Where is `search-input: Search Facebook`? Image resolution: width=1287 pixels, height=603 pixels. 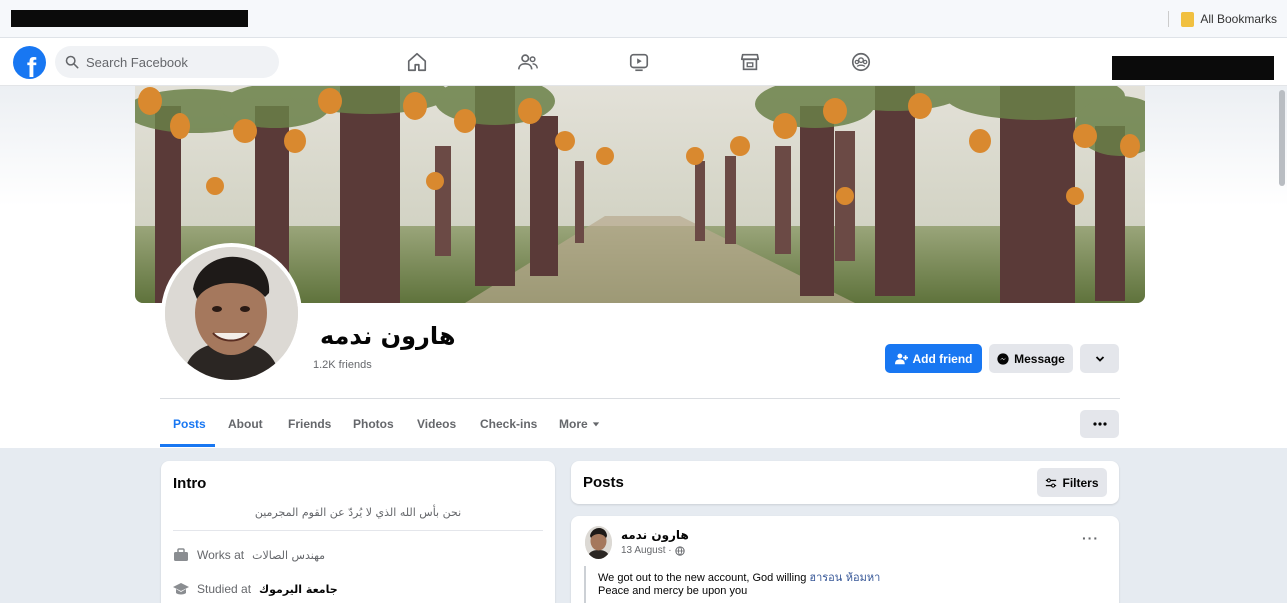
search-input: Search Facebook is located at coordinates (167, 62).